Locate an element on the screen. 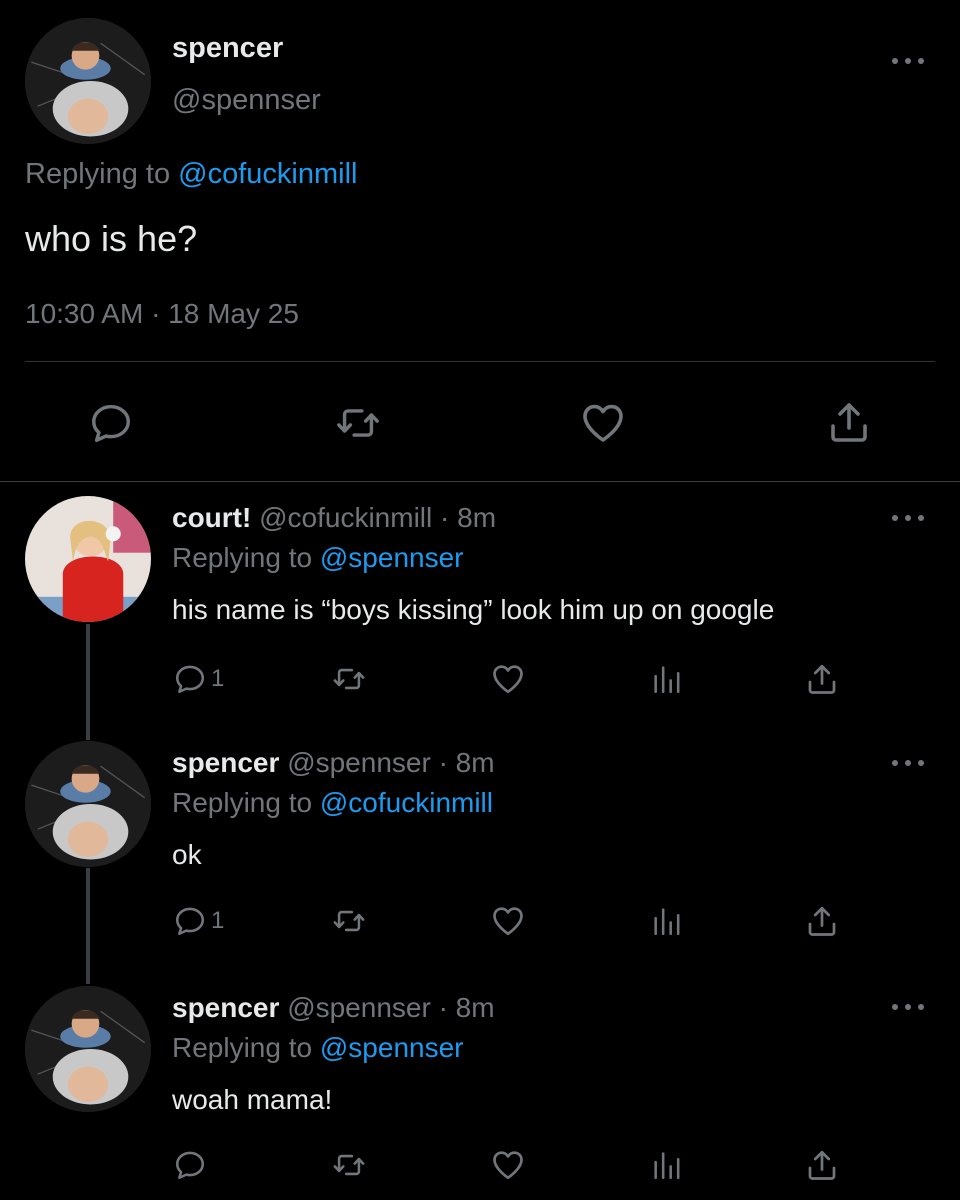 The width and height of the screenshot is (960, 1200). tweet-text: who is he? is located at coordinates (111, 238).